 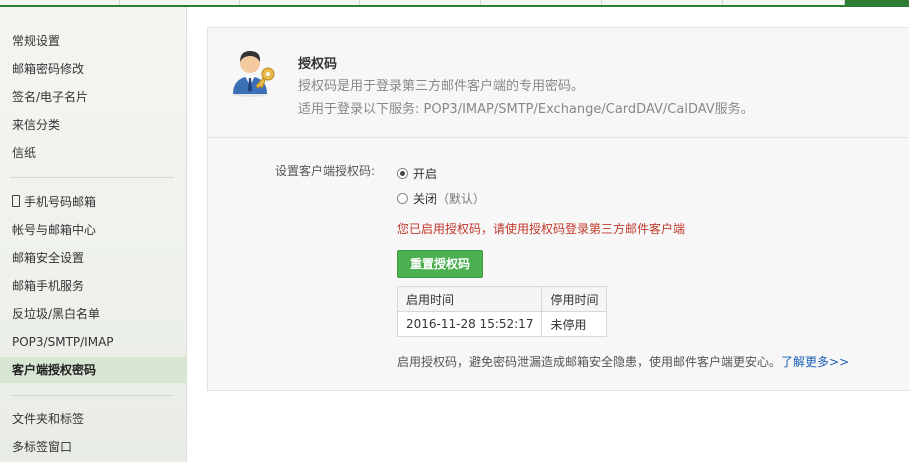 I want to click on page-description: 授权码是用于登录第三方邮件客户端的专用密码。, so click(x=441, y=86).